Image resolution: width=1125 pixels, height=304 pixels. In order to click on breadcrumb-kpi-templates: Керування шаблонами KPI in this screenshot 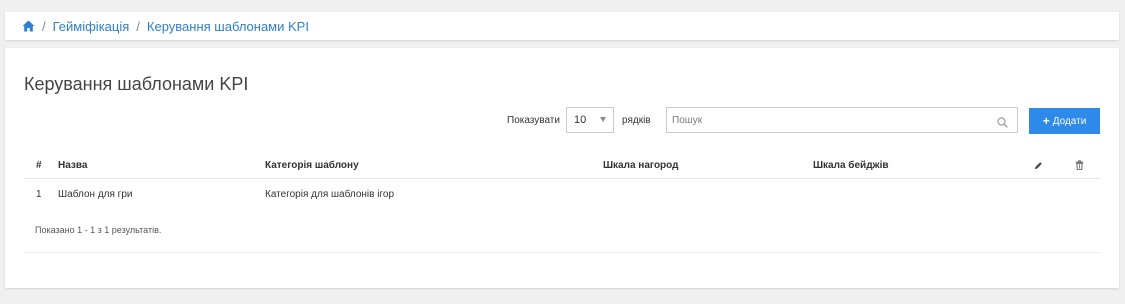, I will do `click(228, 26)`.